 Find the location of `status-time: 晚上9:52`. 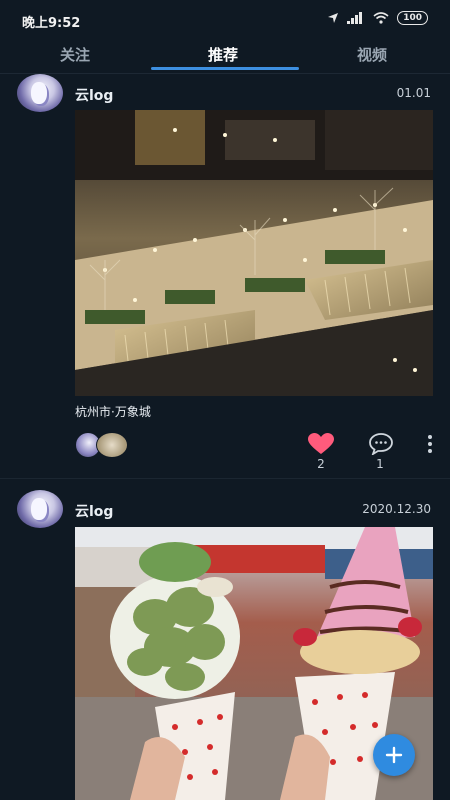

status-time: 晚上9:52 is located at coordinates (51, 23).